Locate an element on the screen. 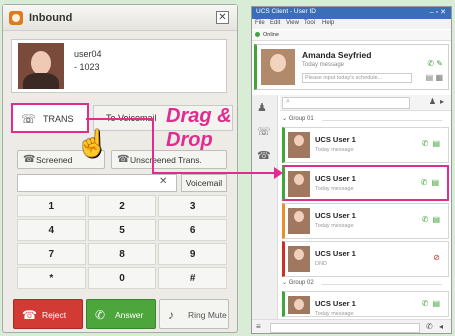  drag-arrow-head-icon is located at coordinates (278, 173).